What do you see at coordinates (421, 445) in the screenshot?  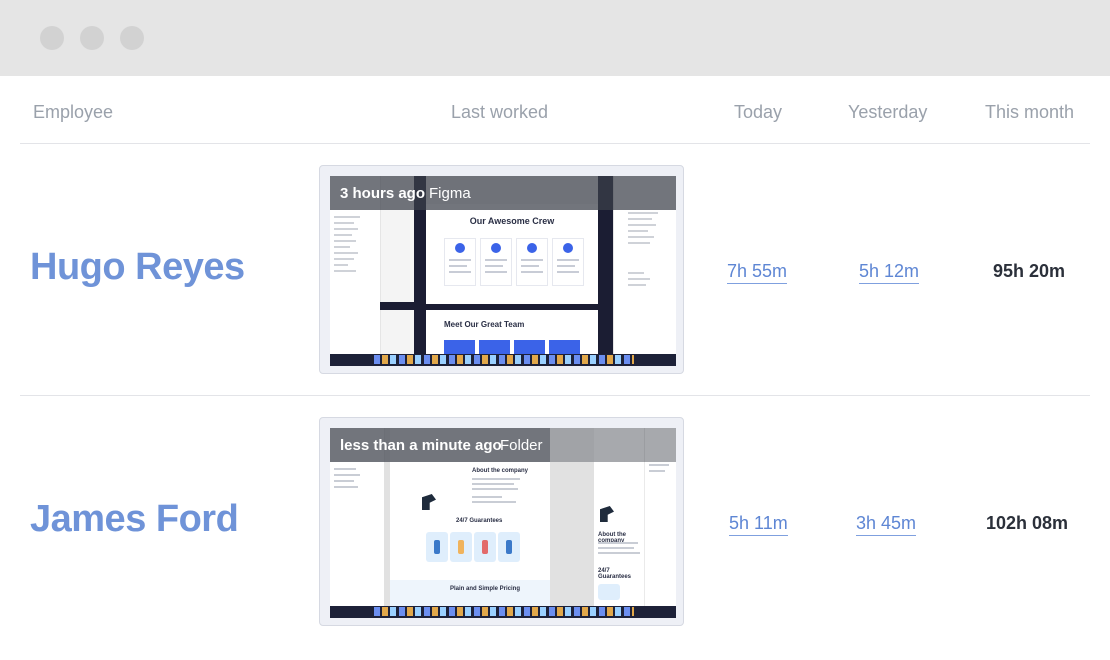 I see `last-worked-time: less than a minute ago` at bounding box center [421, 445].